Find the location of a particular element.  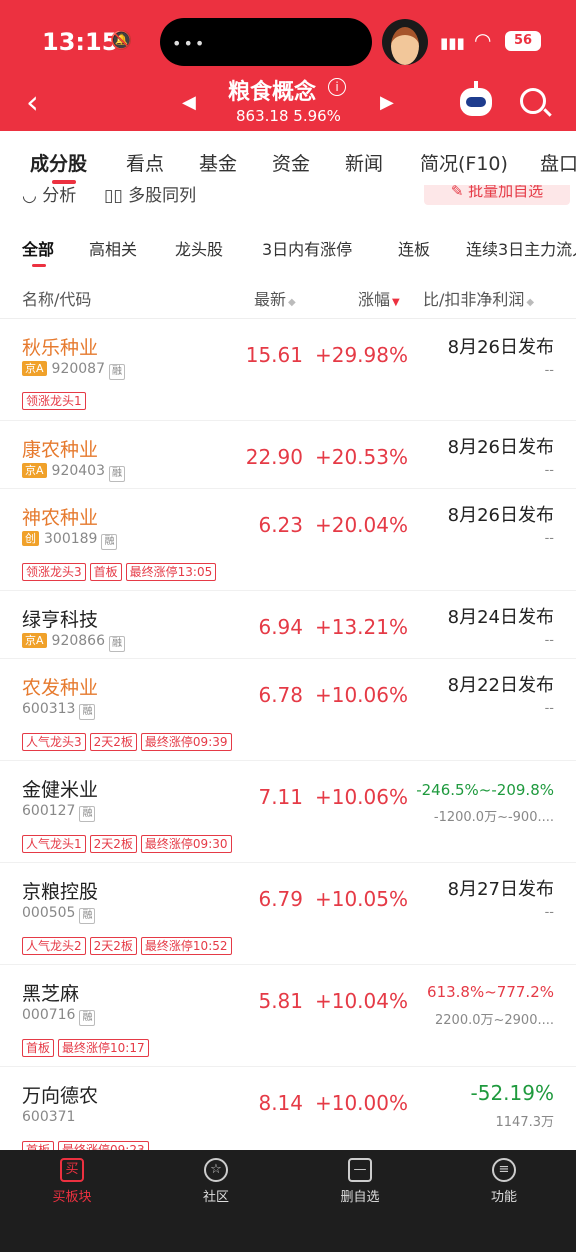

col-change: 涨幅 ▼ is located at coordinates (379, 298).